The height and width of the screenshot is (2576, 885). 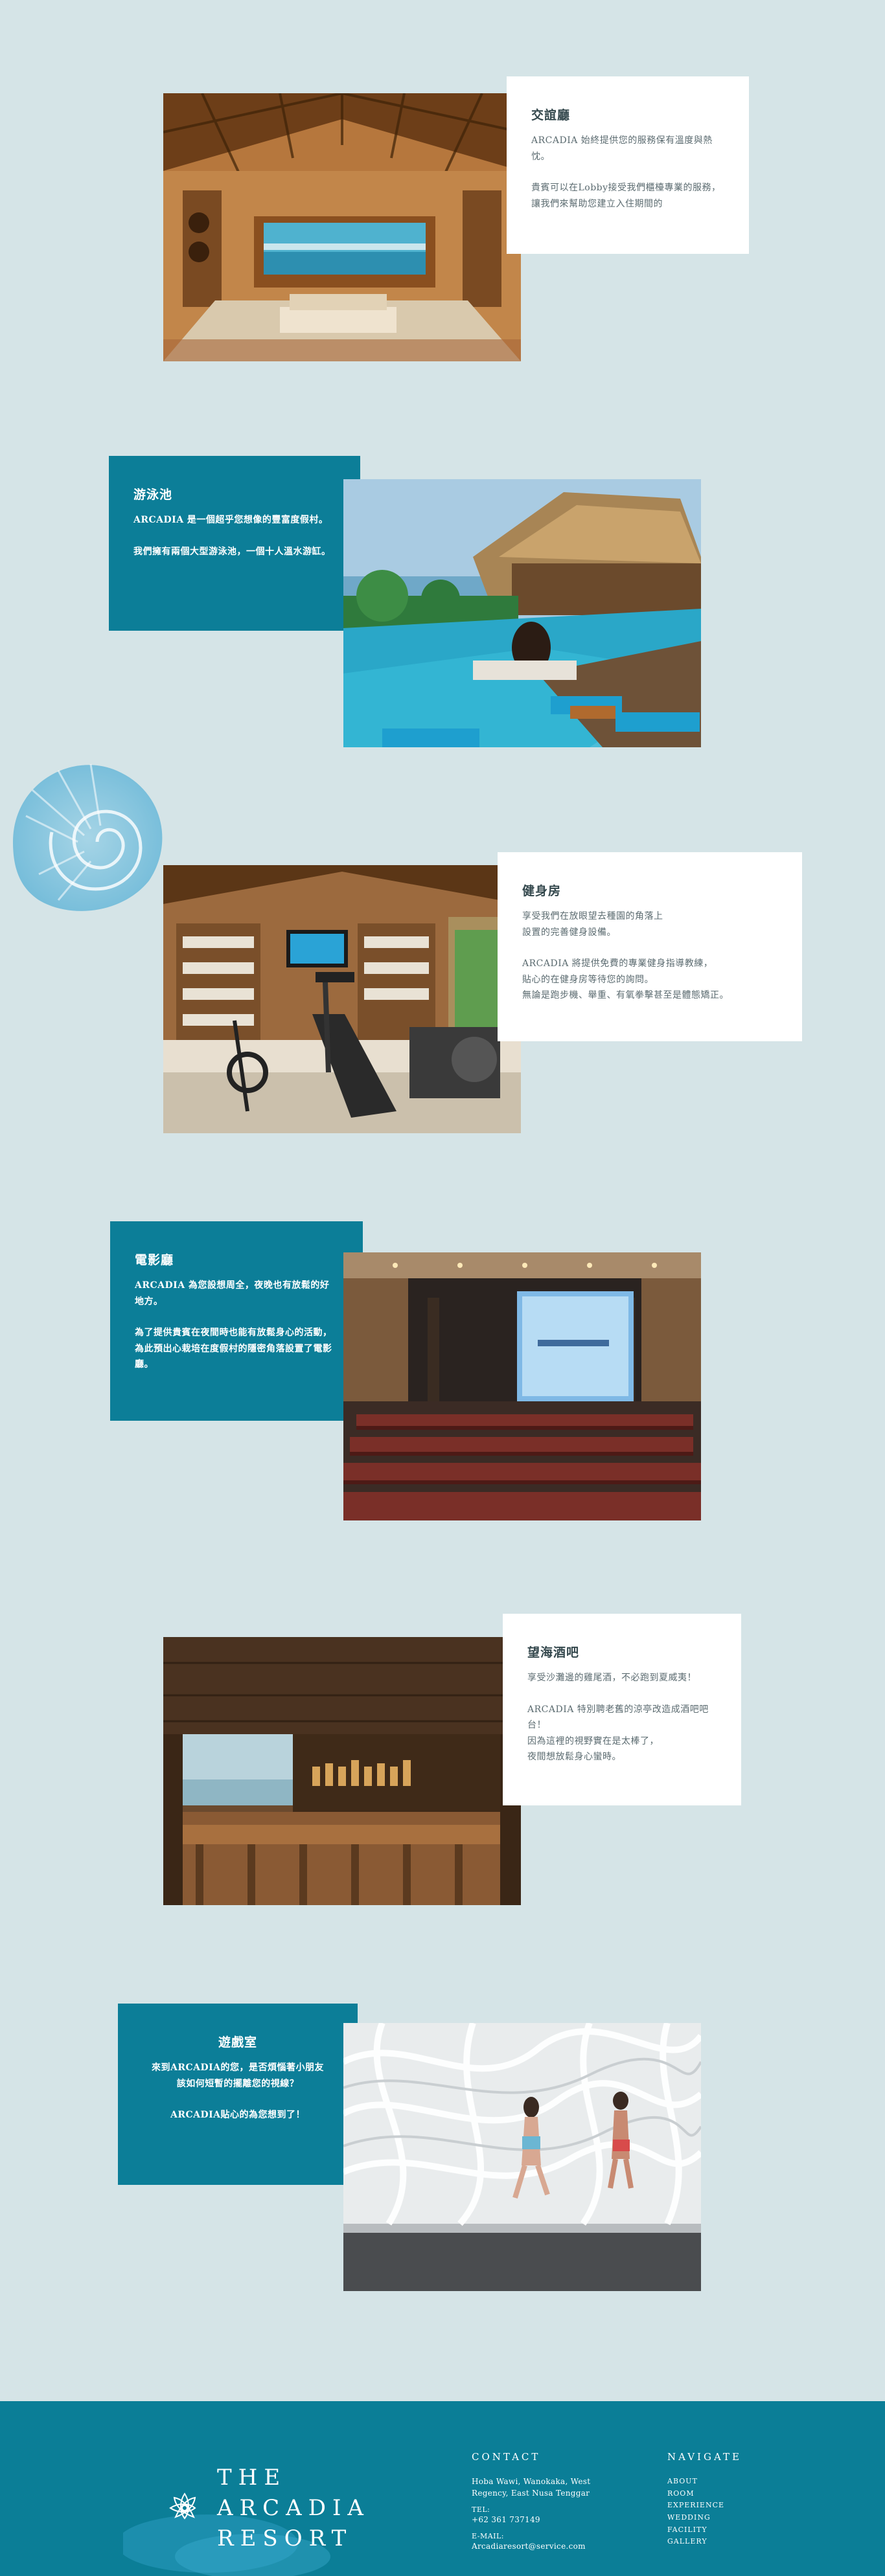 What do you see at coordinates (549, 2519) in the screenshot?
I see `tel-value: +62 361 737149` at bounding box center [549, 2519].